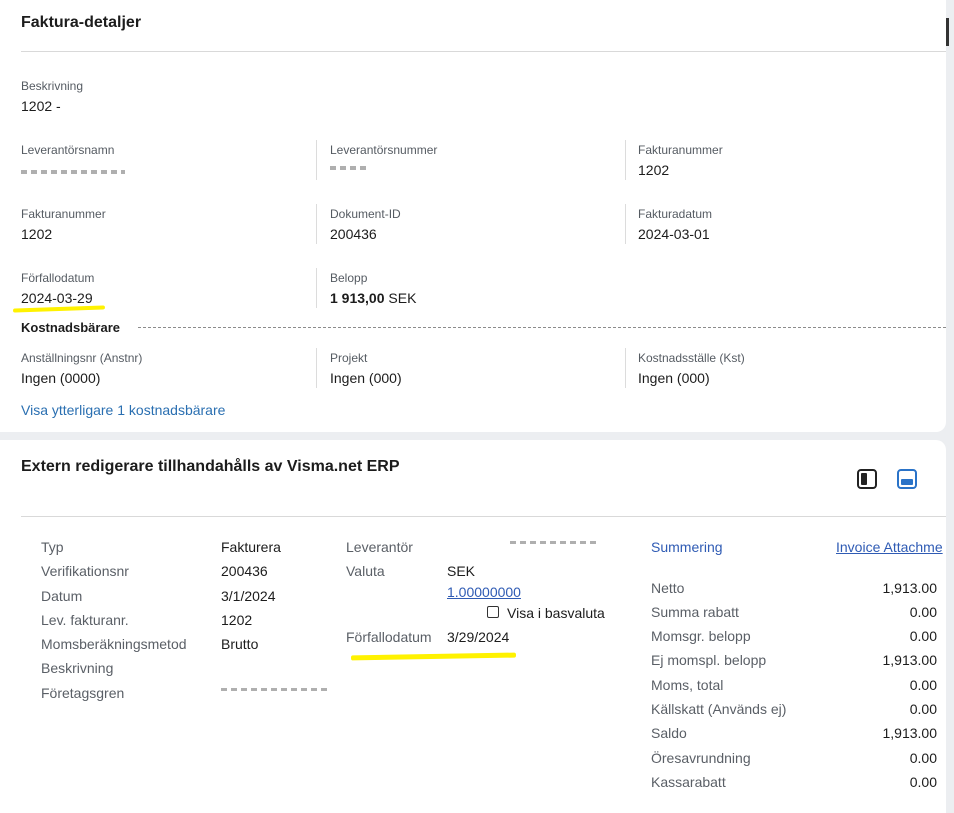  Describe the element at coordinates (52, 547) in the screenshot. I see `typ-label: Typ` at that location.